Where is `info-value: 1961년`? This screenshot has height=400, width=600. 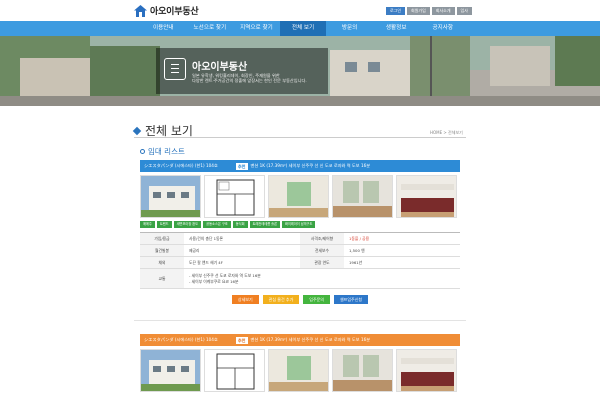
info-value: 1961년 is located at coordinates (356, 262).